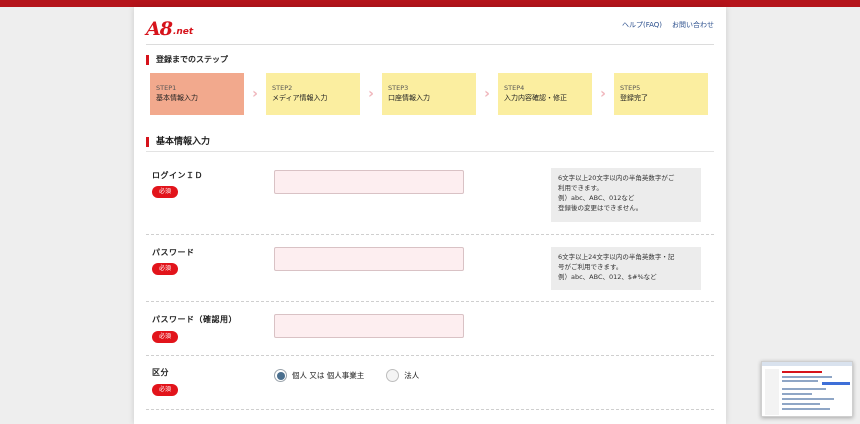 The image size is (860, 424). What do you see at coordinates (630, 88) in the screenshot?
I see `step-number: STEP5` at bounding box center [630, 88].